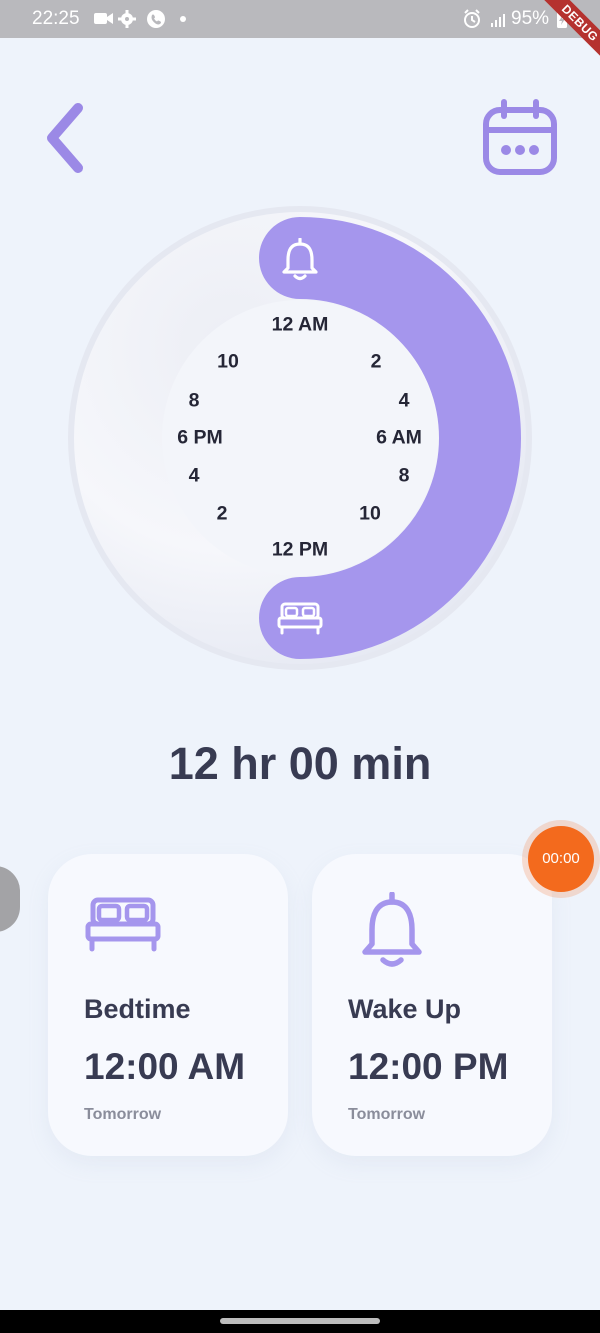  I want to click on home-indicator, so click(300, 1321).